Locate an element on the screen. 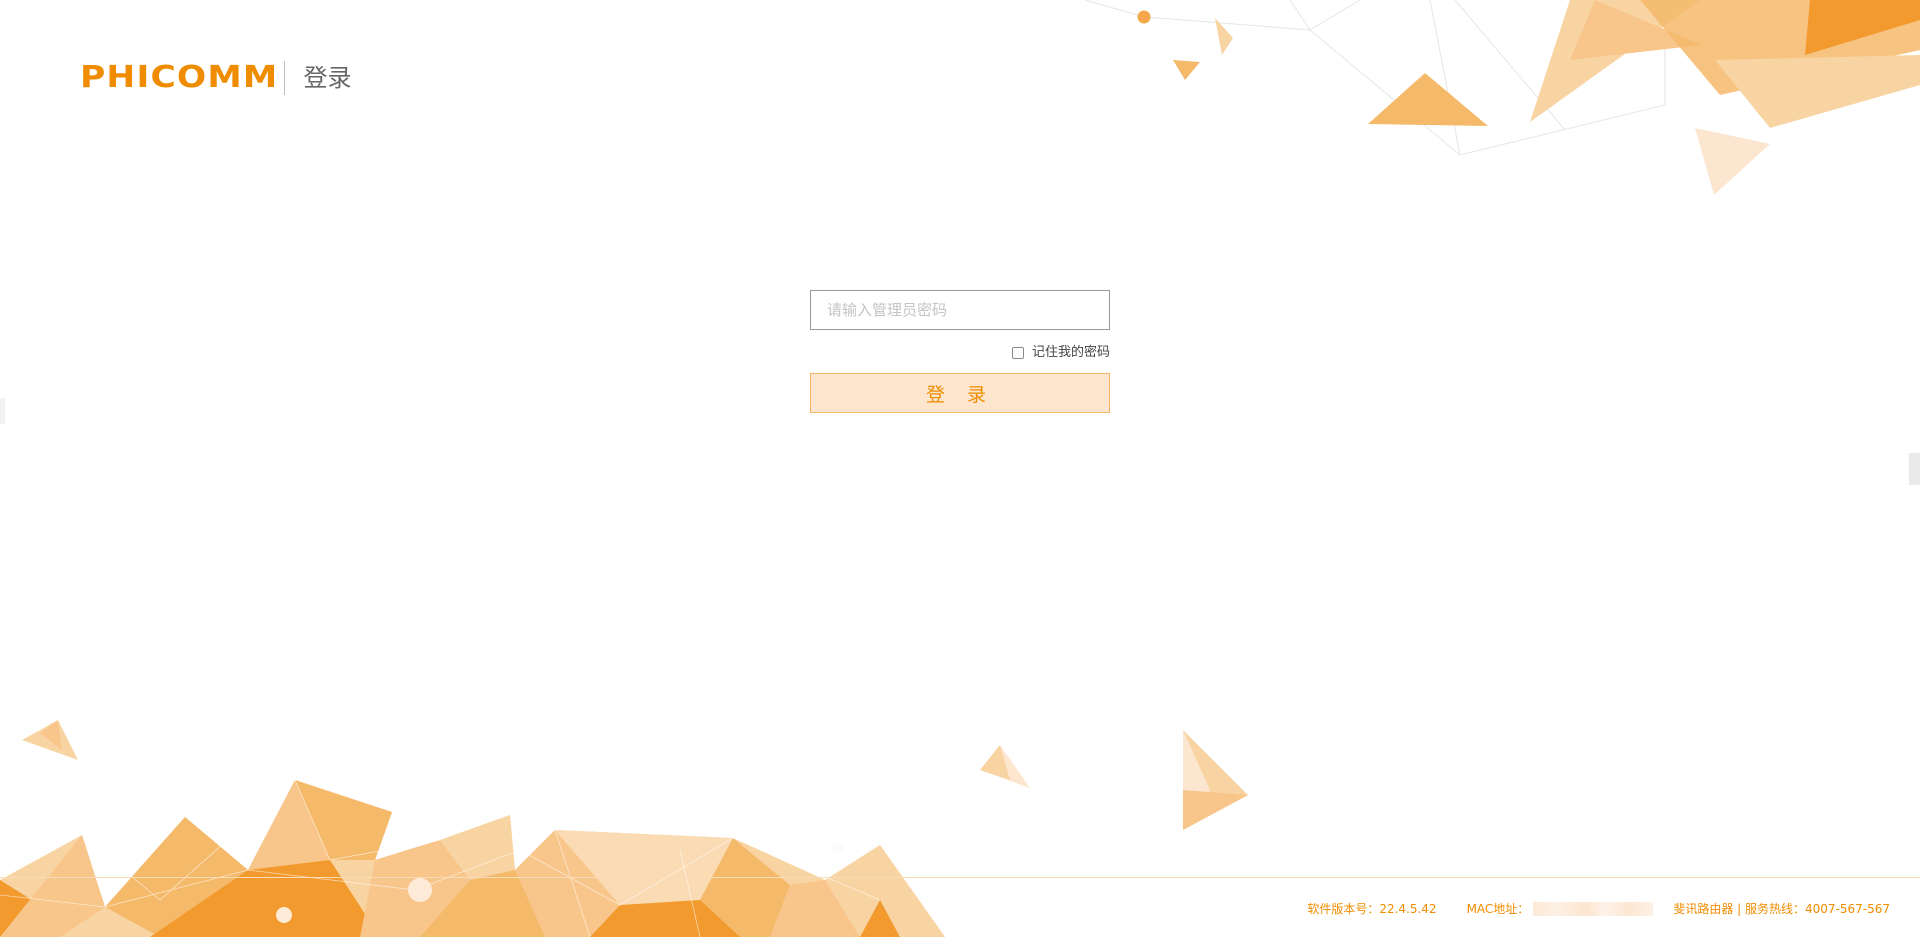 Image resolution: width=1920 pixels, height=937 pixels. header: PHICOMM 登录 is located at coordinates (215, 78).